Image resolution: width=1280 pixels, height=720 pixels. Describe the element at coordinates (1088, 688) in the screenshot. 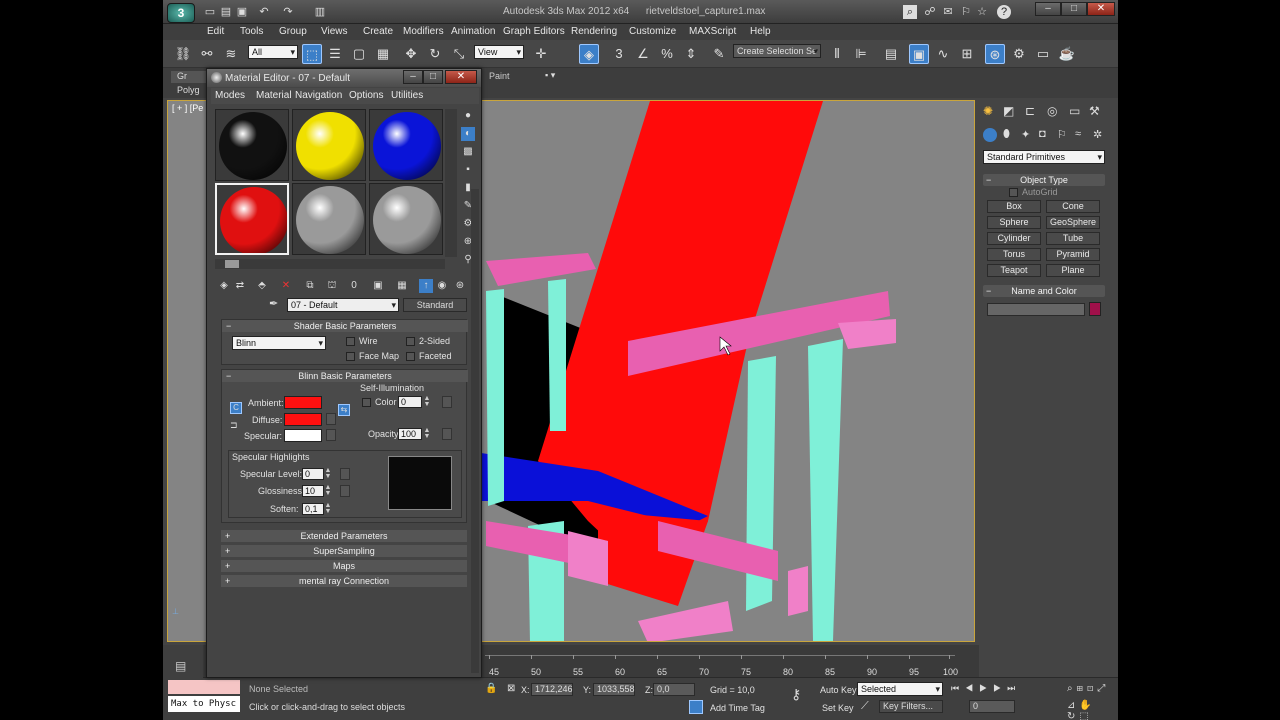

I see `viewport-nav-controls: ⌕⊞⊡⤢` at that location.